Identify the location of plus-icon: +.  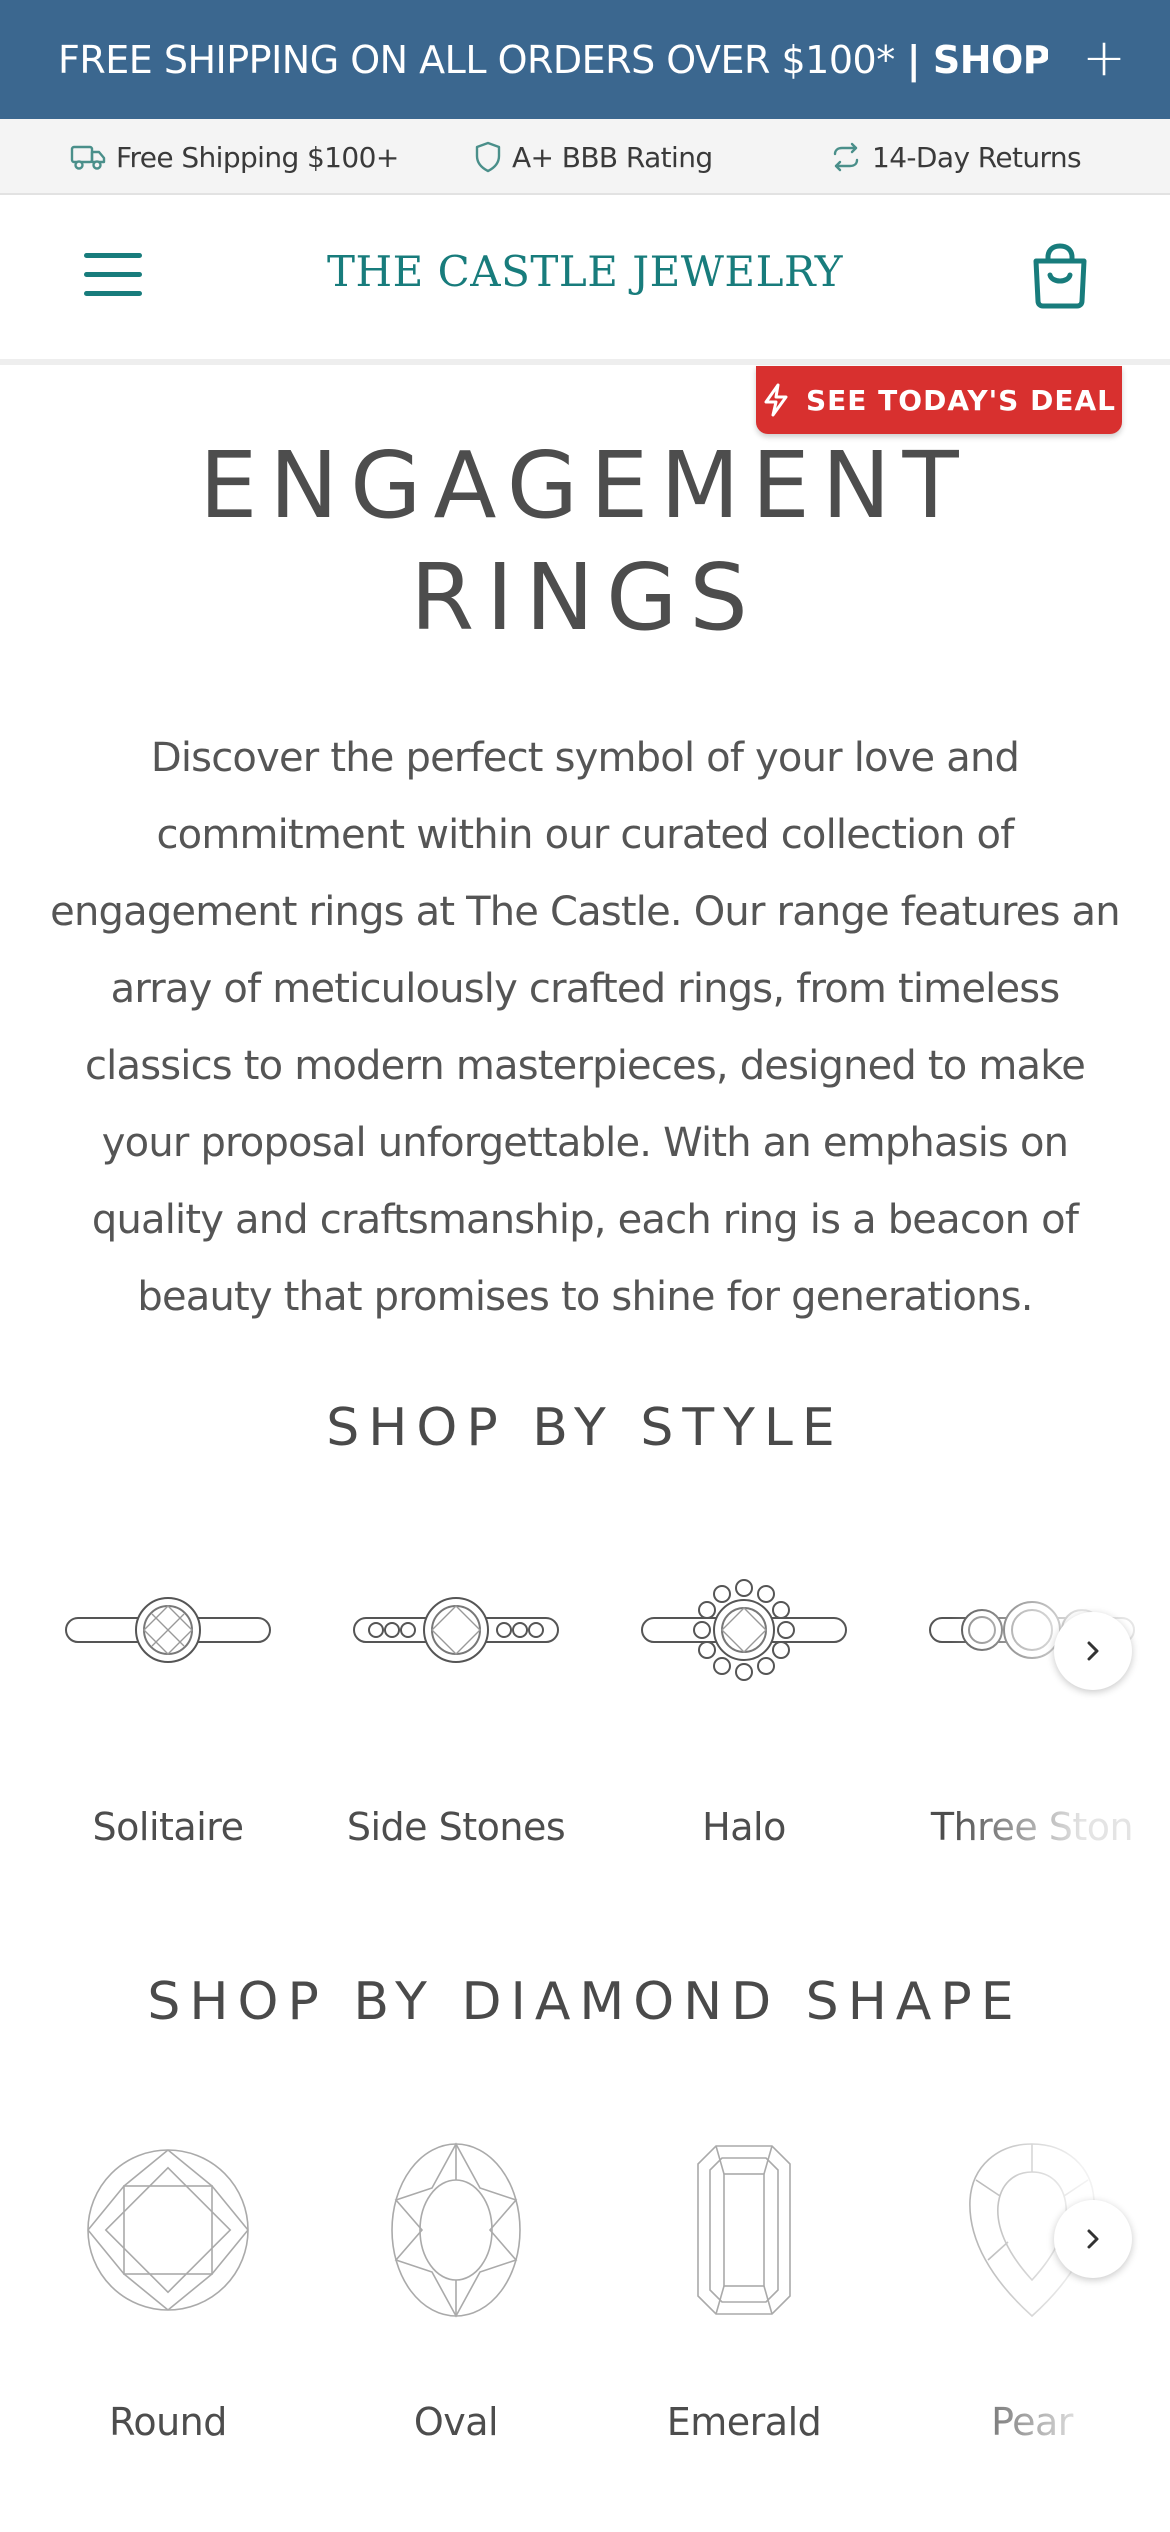
(1104, 58).